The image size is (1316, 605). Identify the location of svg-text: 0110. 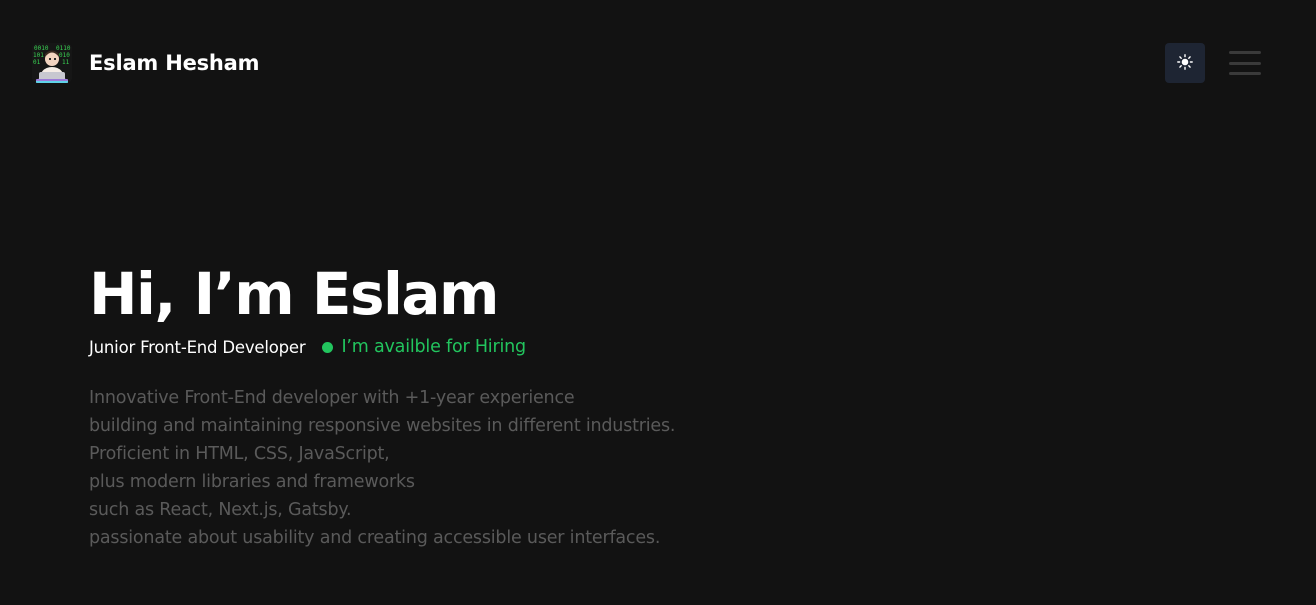
(63, 48).